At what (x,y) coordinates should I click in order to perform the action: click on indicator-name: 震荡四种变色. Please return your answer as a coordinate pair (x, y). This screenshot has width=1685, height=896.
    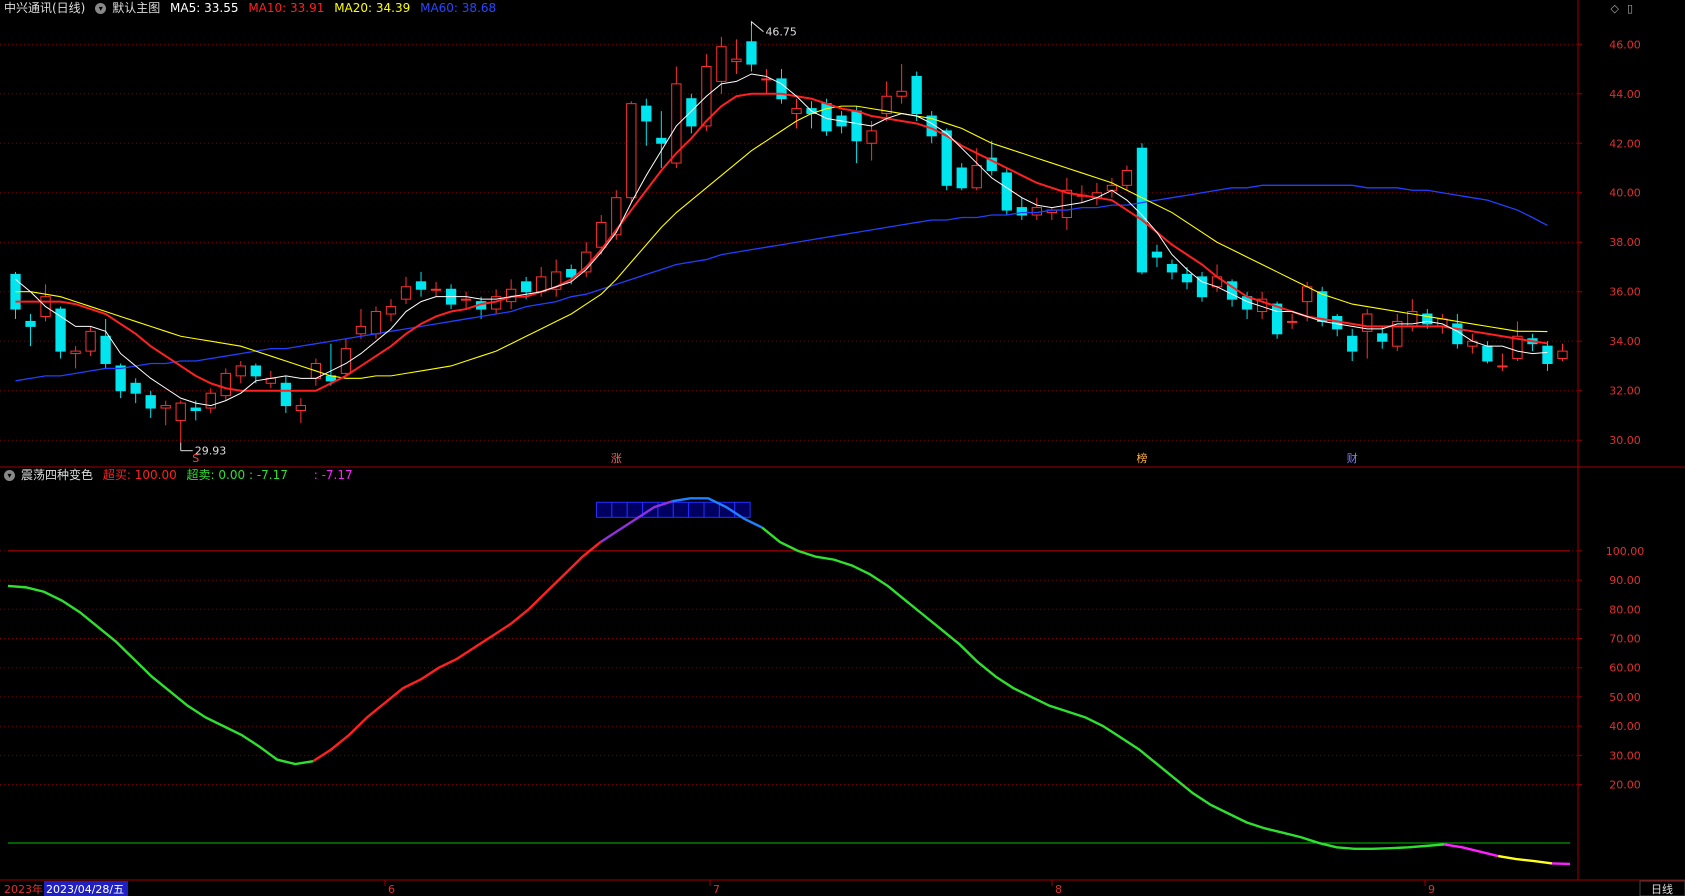
    Looking at the image, I should click on (57, 475).